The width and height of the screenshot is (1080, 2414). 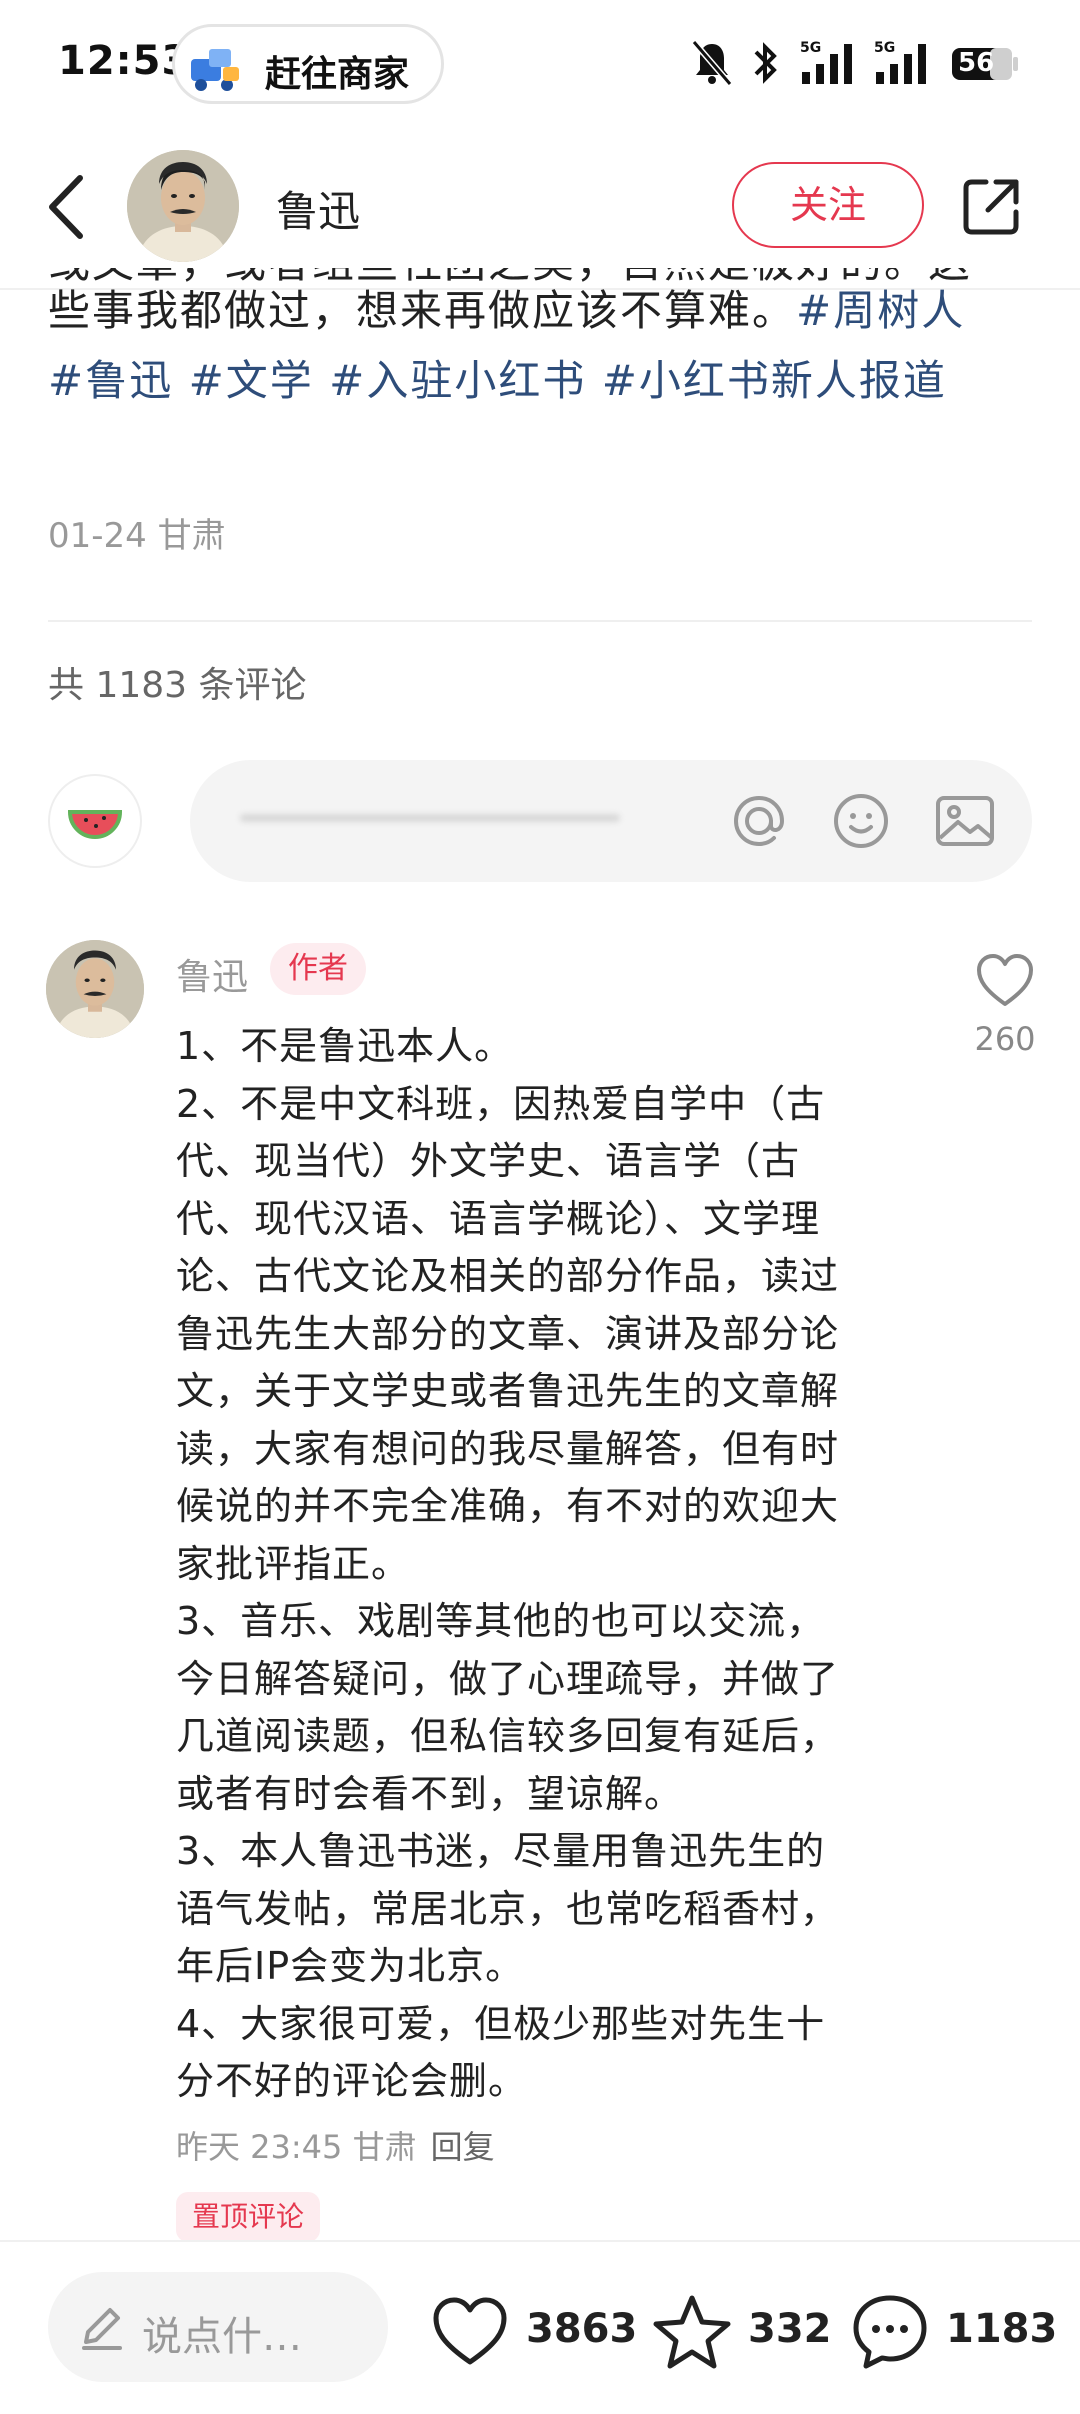 What do you see at coordinates (774, 380) in the screenshot?
I see `hashtag: #小红书新人报道` at bounding box center [774, 380].